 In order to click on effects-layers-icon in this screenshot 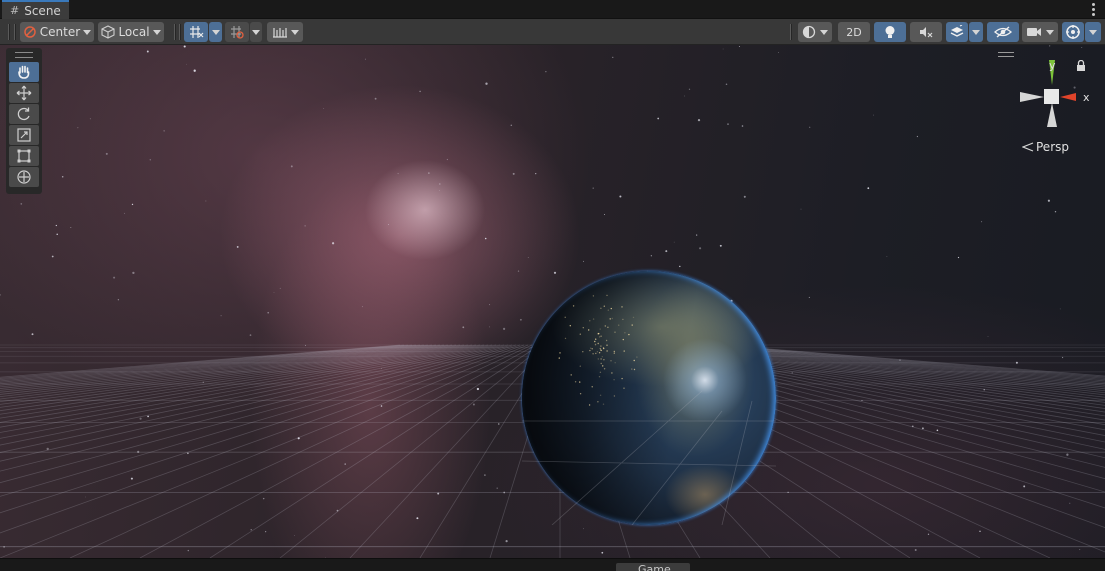, I will do `click(957, 31)`.